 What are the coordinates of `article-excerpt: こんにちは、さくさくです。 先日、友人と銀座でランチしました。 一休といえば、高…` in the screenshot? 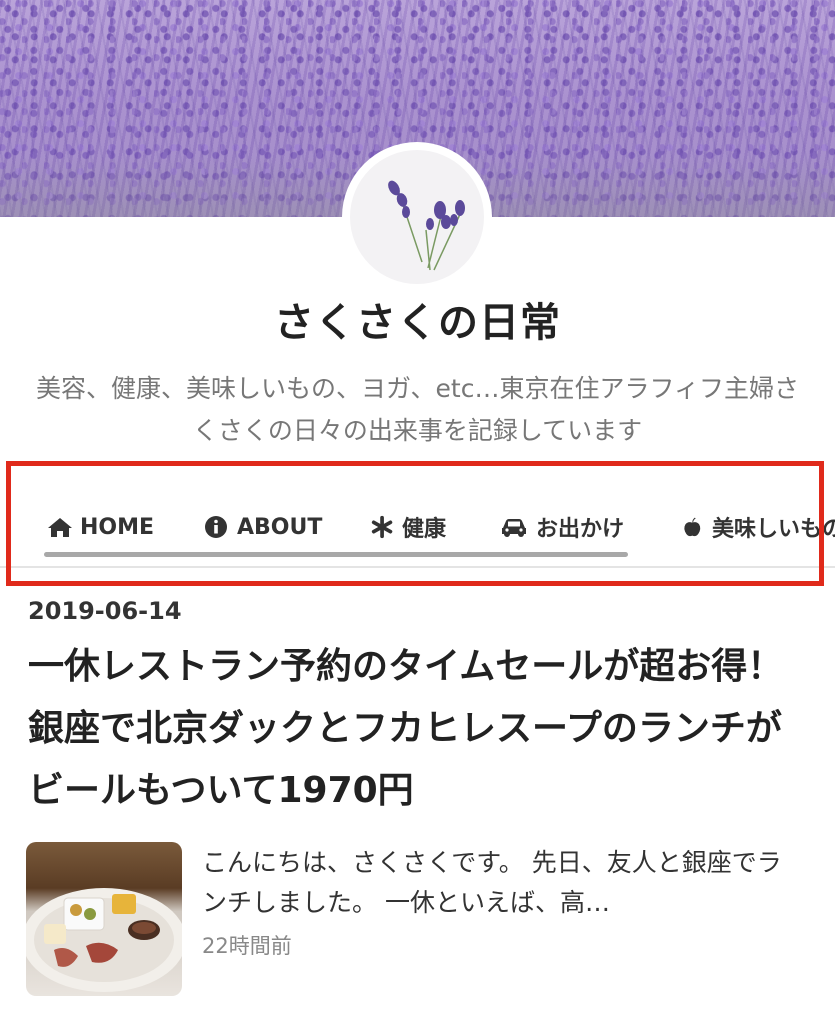 It's located at (492, 882).